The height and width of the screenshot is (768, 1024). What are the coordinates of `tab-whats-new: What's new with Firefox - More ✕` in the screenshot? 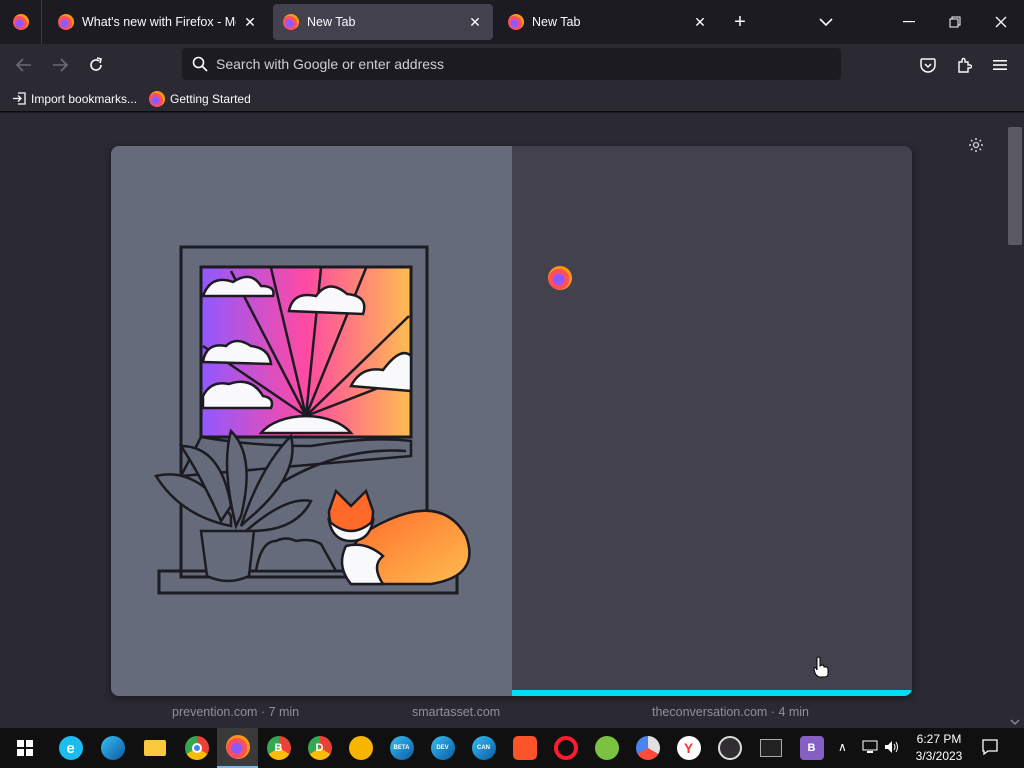 It's located at (158, 22).